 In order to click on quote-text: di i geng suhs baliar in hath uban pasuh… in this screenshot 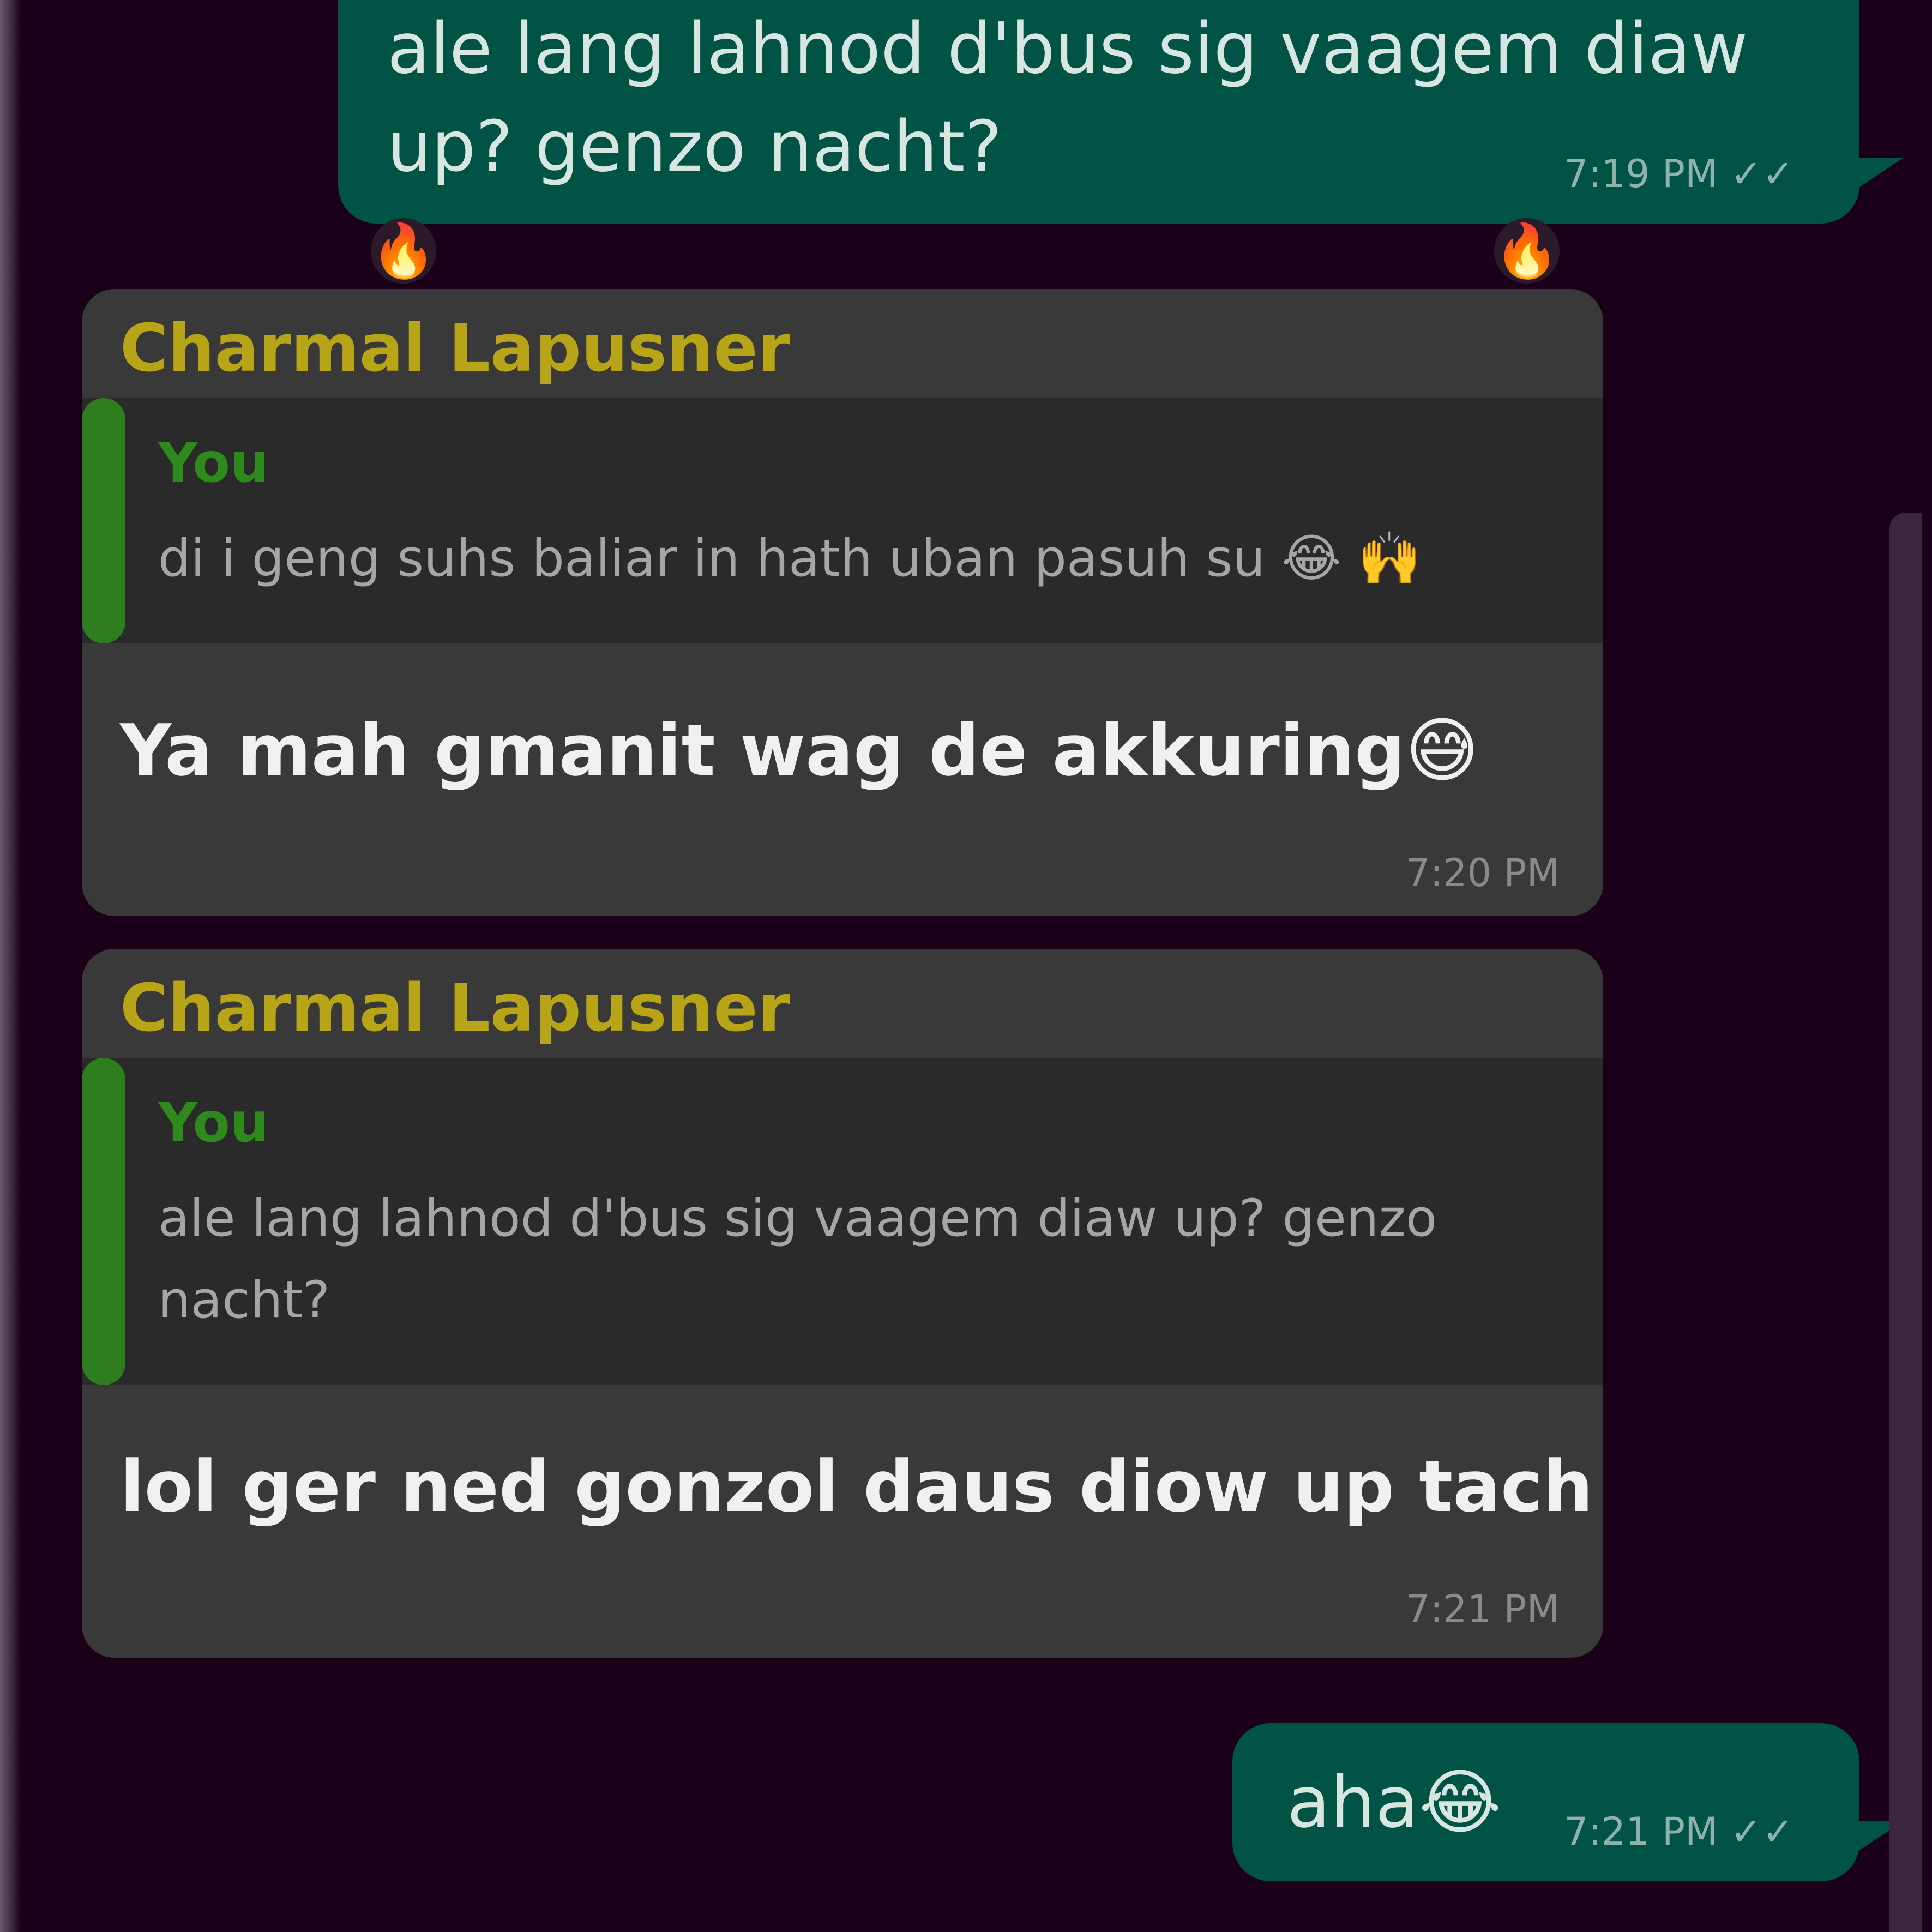, I will do `click(790, 558)`.